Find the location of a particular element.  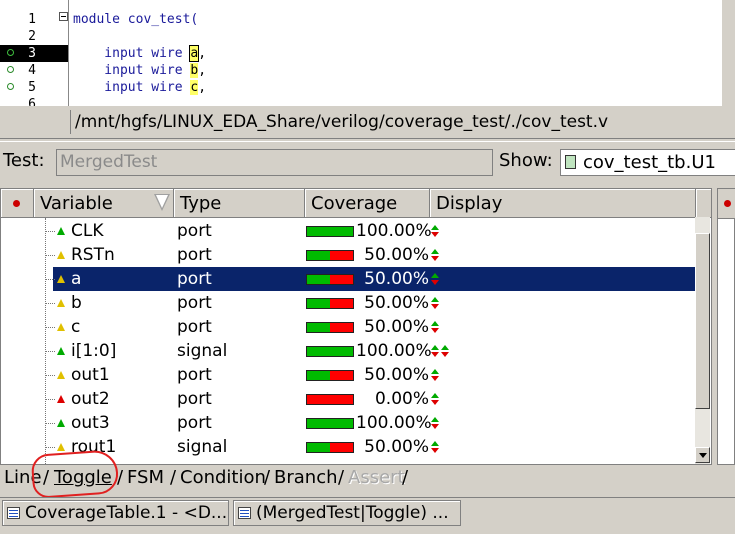

column-header-variable: Variable is located at coordinates (104, 203).